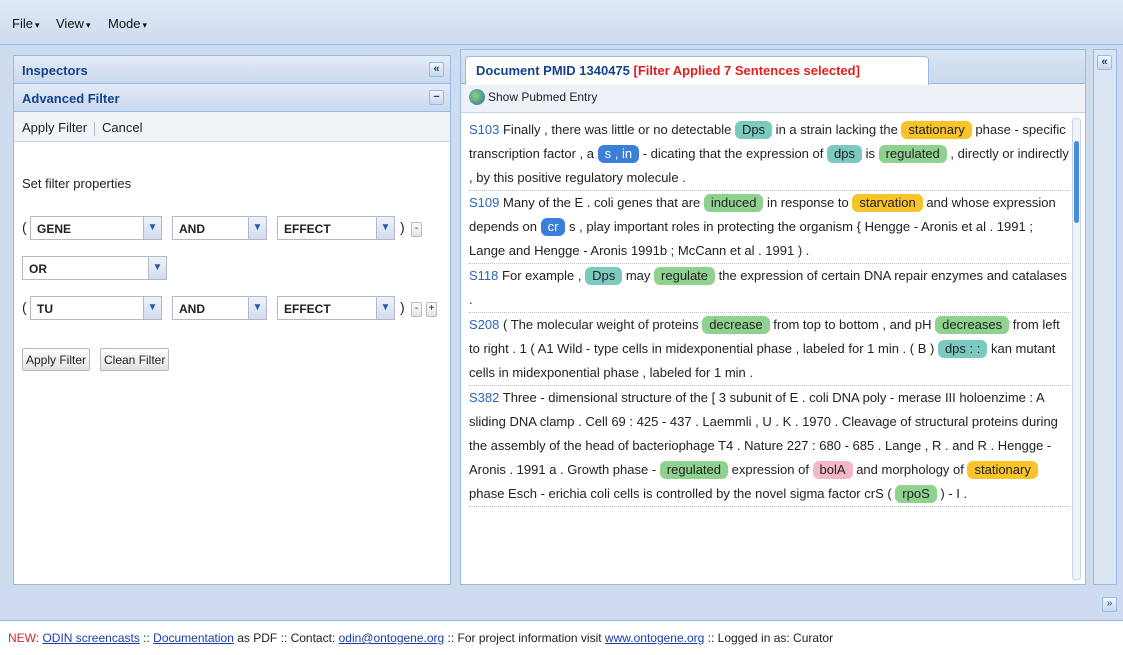 This screenshot has width=1123, height=655. What do you see at coordinates (887, 203) in the screenshot?
I see `entity-tag: starvation` at bounding box center [887, 203].